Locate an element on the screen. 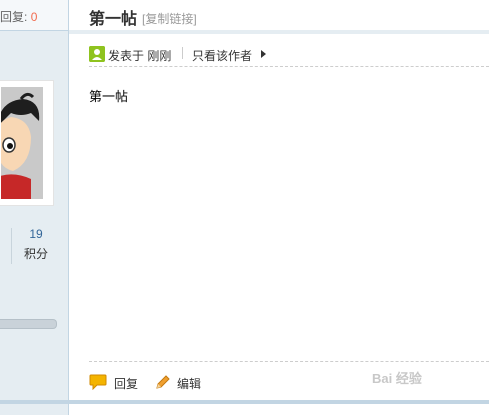  cartoon-avatar-icon is located at coordinates (22, 143).